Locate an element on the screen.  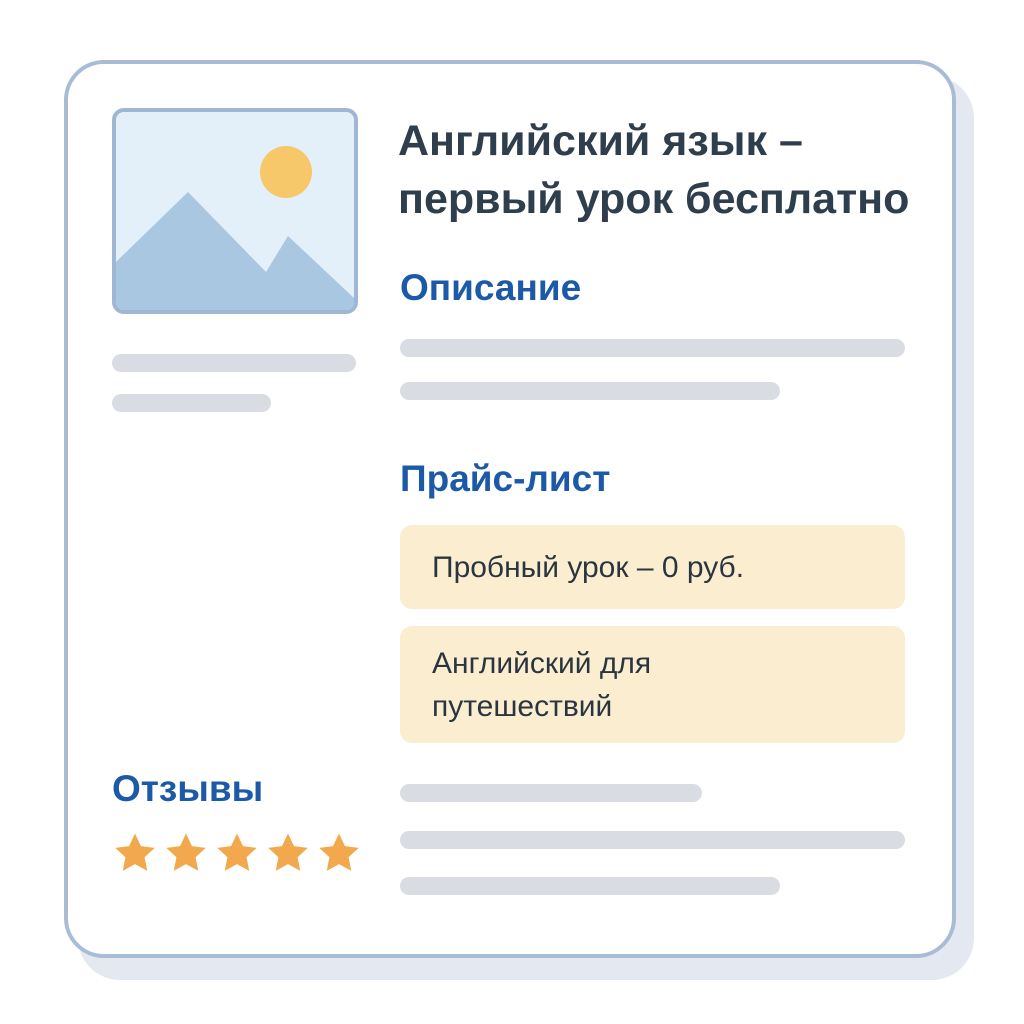
price-item-label: Пробный урок – 0 руб. is located at coordinates (588, 567).